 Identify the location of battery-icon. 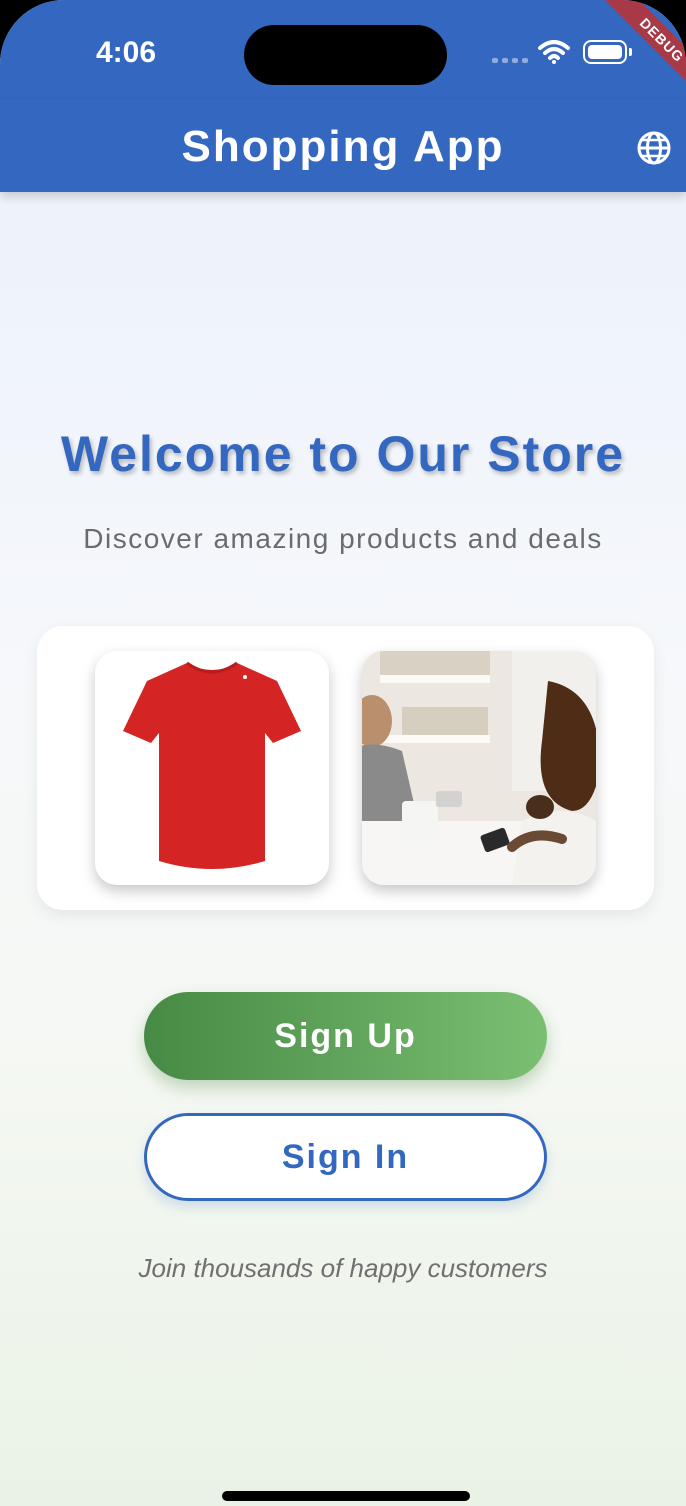
(607, 52).